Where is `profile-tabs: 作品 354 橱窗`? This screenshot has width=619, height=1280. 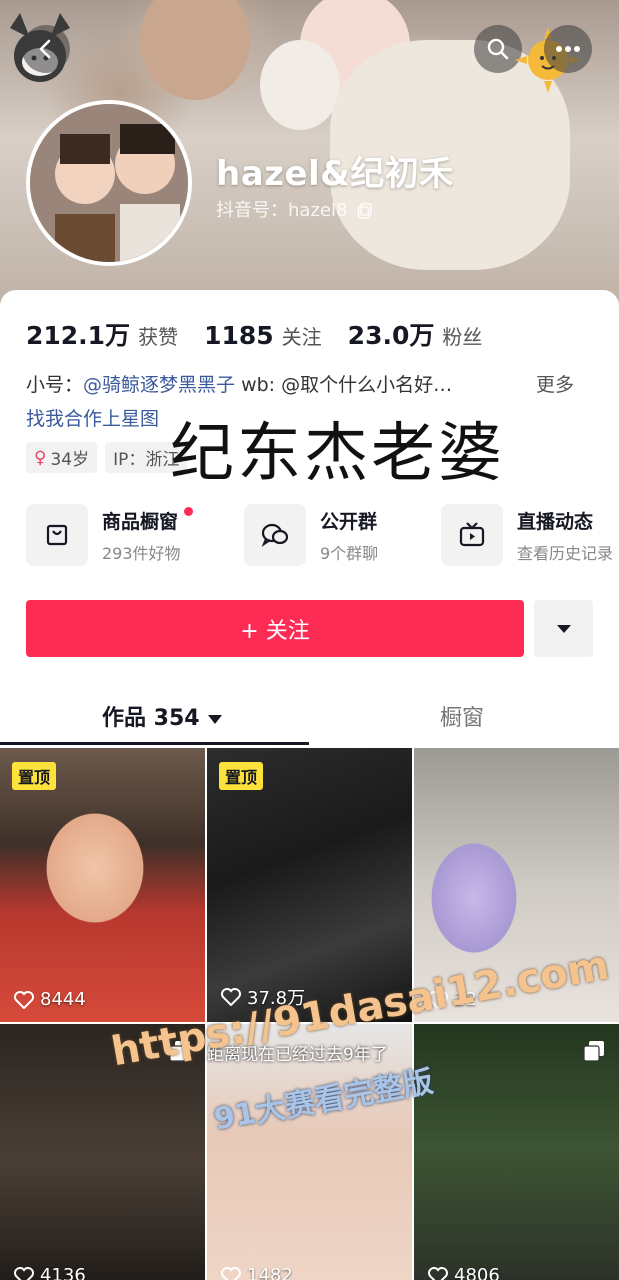
profile-tabs: 作品 354 橱窗 is located at coordinates (309, 718).